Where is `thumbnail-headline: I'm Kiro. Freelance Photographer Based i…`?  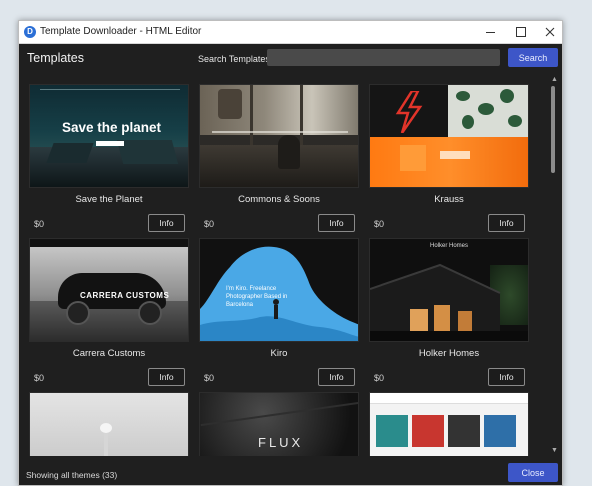
thumbnail-headline: I'm Kiro. Freelance Photographer Based i… is located at coordinates (257, 297).